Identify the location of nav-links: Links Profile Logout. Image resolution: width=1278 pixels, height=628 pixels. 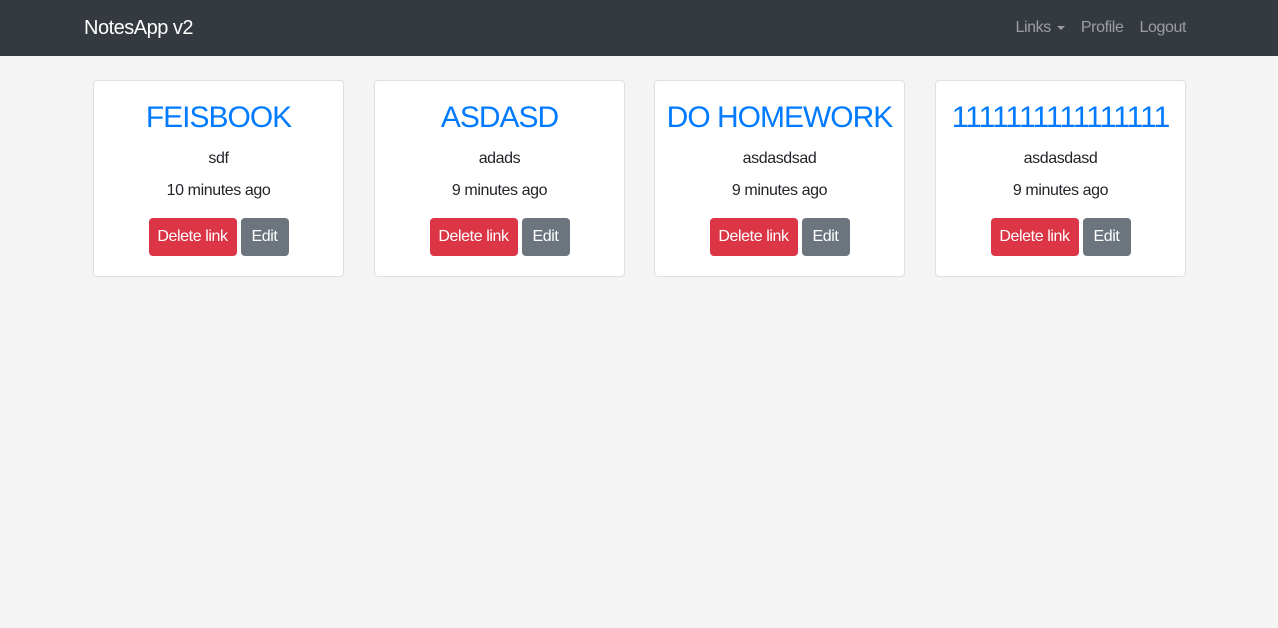
(1101, 28).